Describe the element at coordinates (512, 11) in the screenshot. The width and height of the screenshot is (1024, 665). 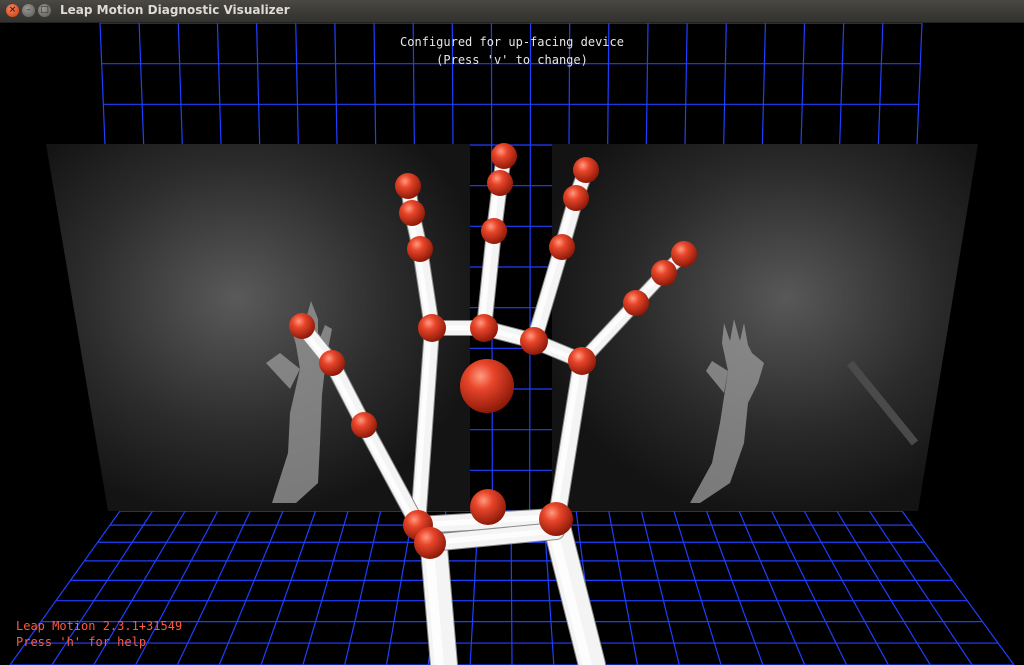
I see `title-bar: × – □ Leap Motion Diagnostic Visualizer` at that location.